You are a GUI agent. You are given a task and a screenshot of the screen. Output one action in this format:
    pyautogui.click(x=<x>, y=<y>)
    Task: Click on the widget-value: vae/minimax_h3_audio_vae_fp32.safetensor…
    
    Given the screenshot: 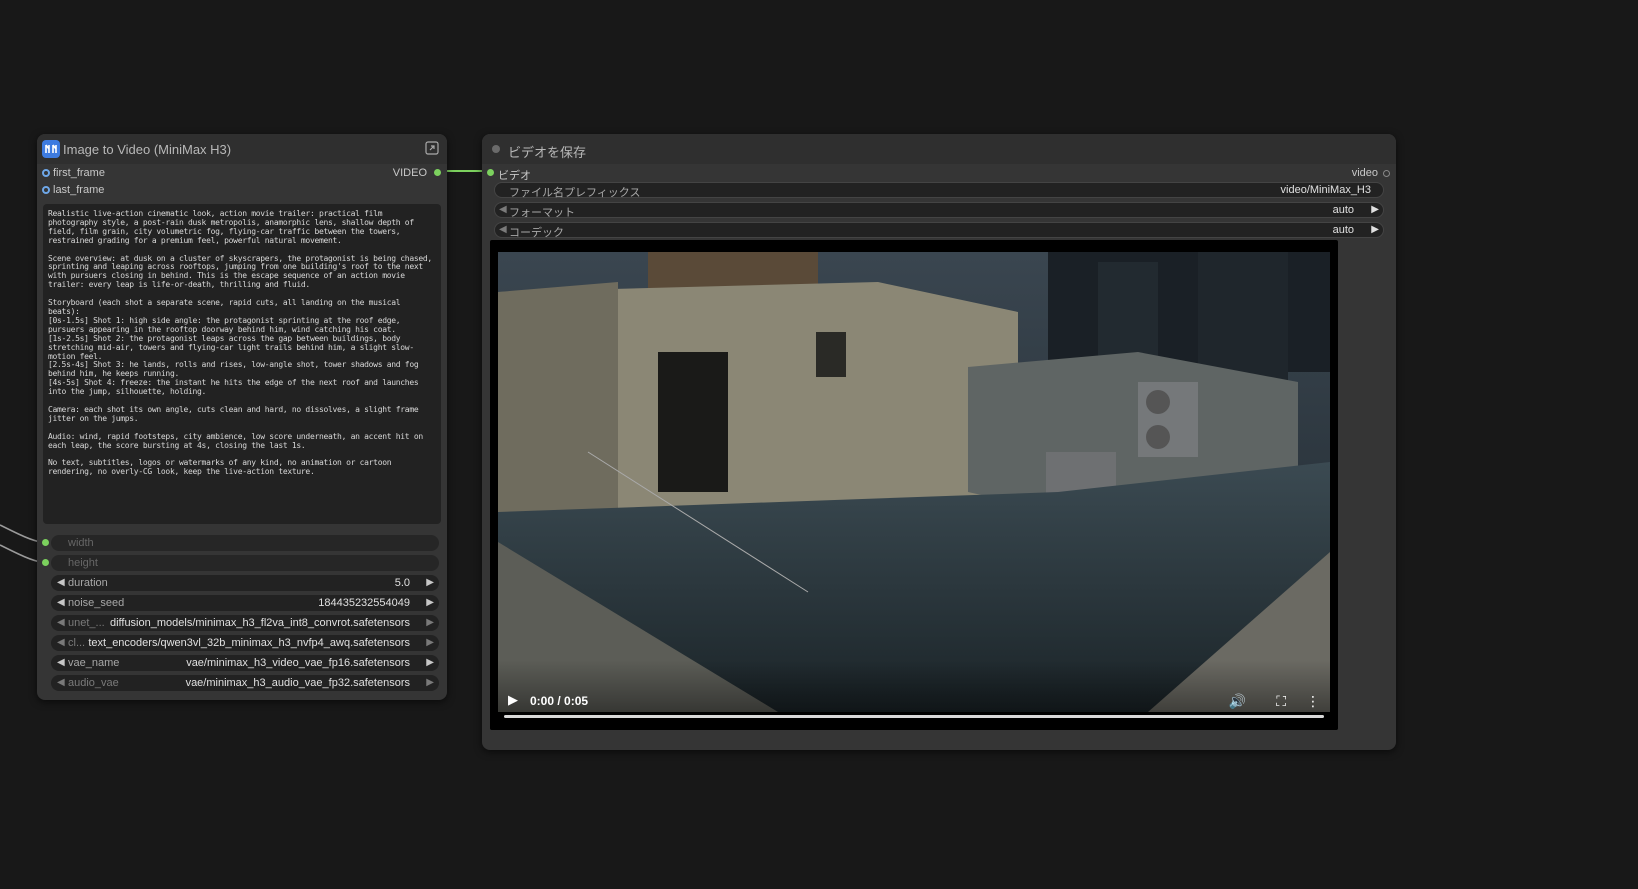 What is the action you would take?
    pyautogui.click(x=297, y=683)
    